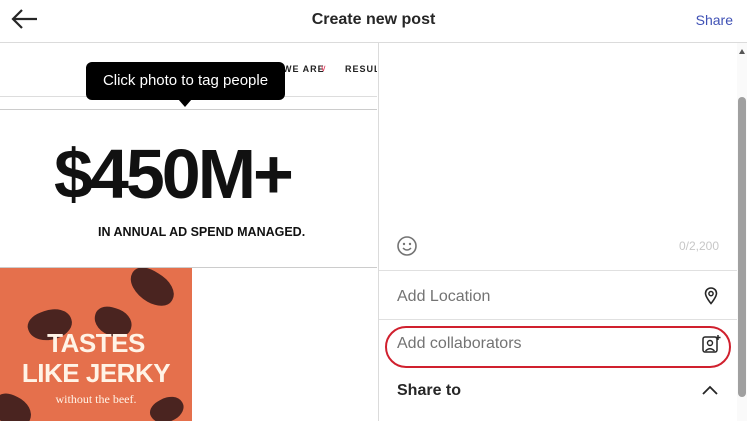 This screenshot has height=421, width=747. What do you see at coordinates (361, 69) in the screenshot?
I see `photo-nav-results: RESUL` at bounding box center [361, 69].